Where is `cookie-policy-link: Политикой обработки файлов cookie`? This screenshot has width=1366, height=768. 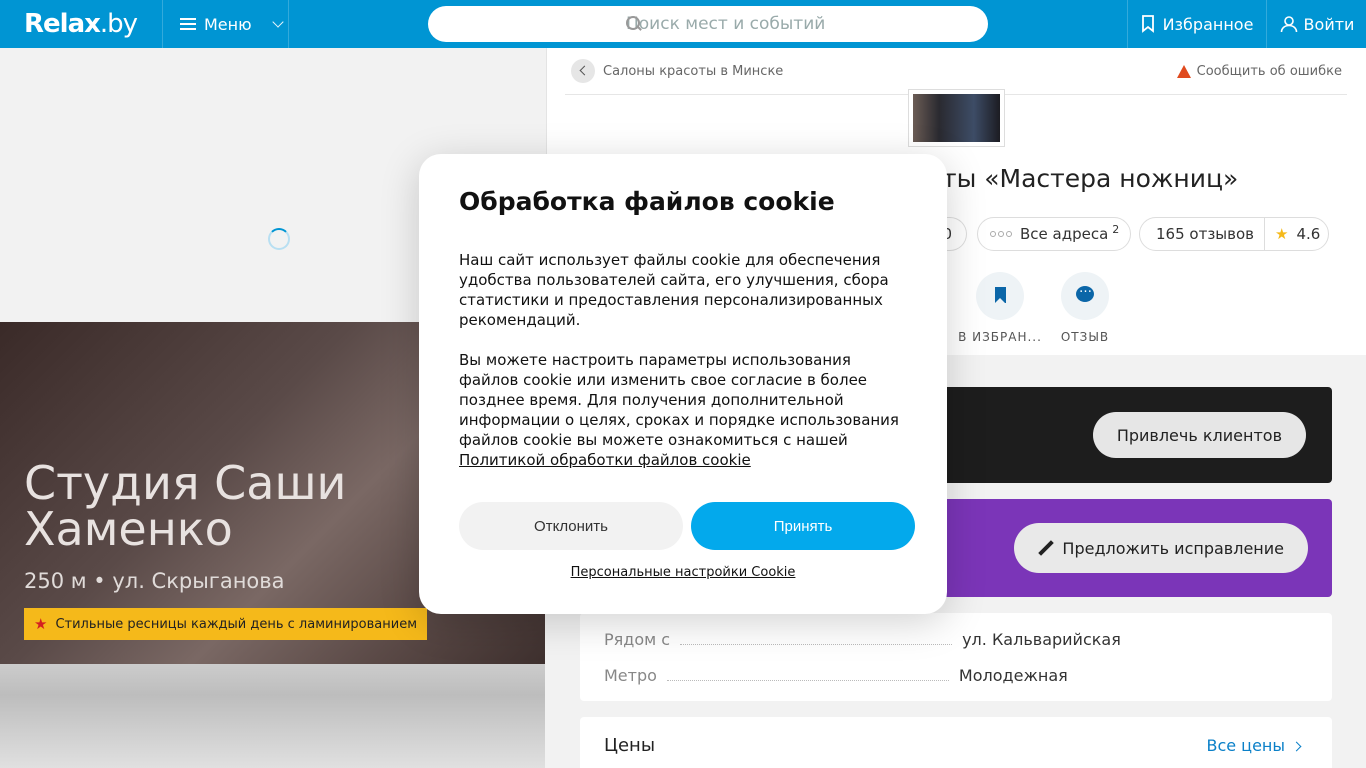
cookie-policy-link: Политикой обработки файлов cookie is located at coordinates (605, 460).